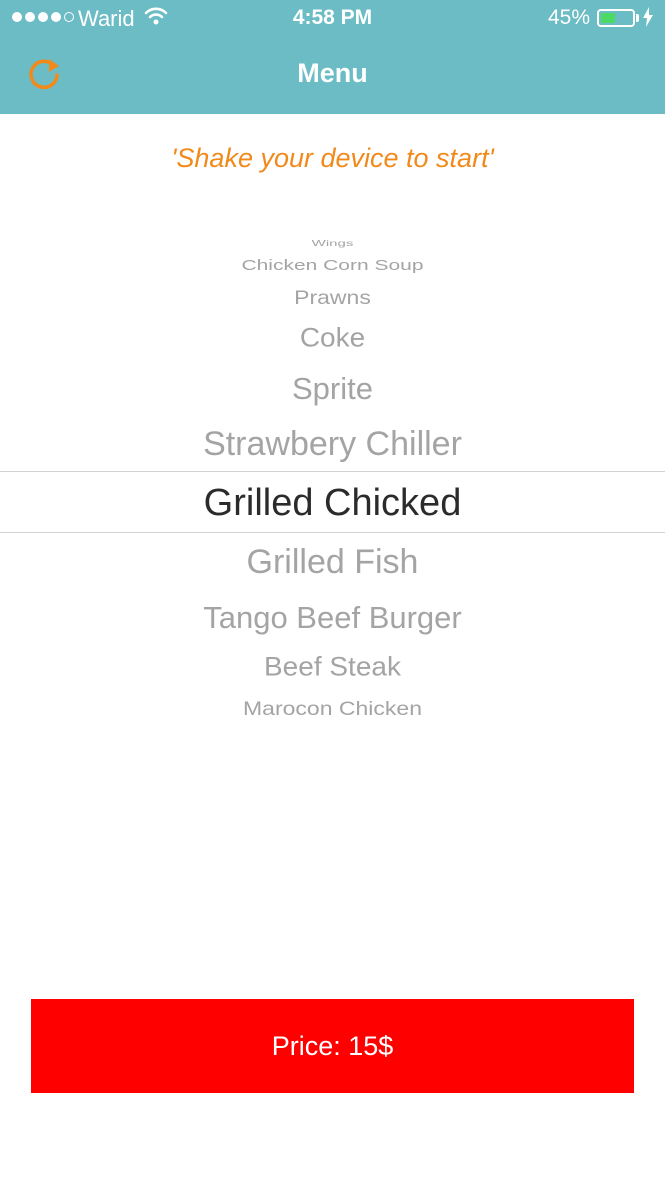 The width and height of the screenshot is (665, 1182). What do you see at coordinates (332, 562) in the screenshot?
I see `picker-item: Grilled Fish` at bounding box center [332, 562].